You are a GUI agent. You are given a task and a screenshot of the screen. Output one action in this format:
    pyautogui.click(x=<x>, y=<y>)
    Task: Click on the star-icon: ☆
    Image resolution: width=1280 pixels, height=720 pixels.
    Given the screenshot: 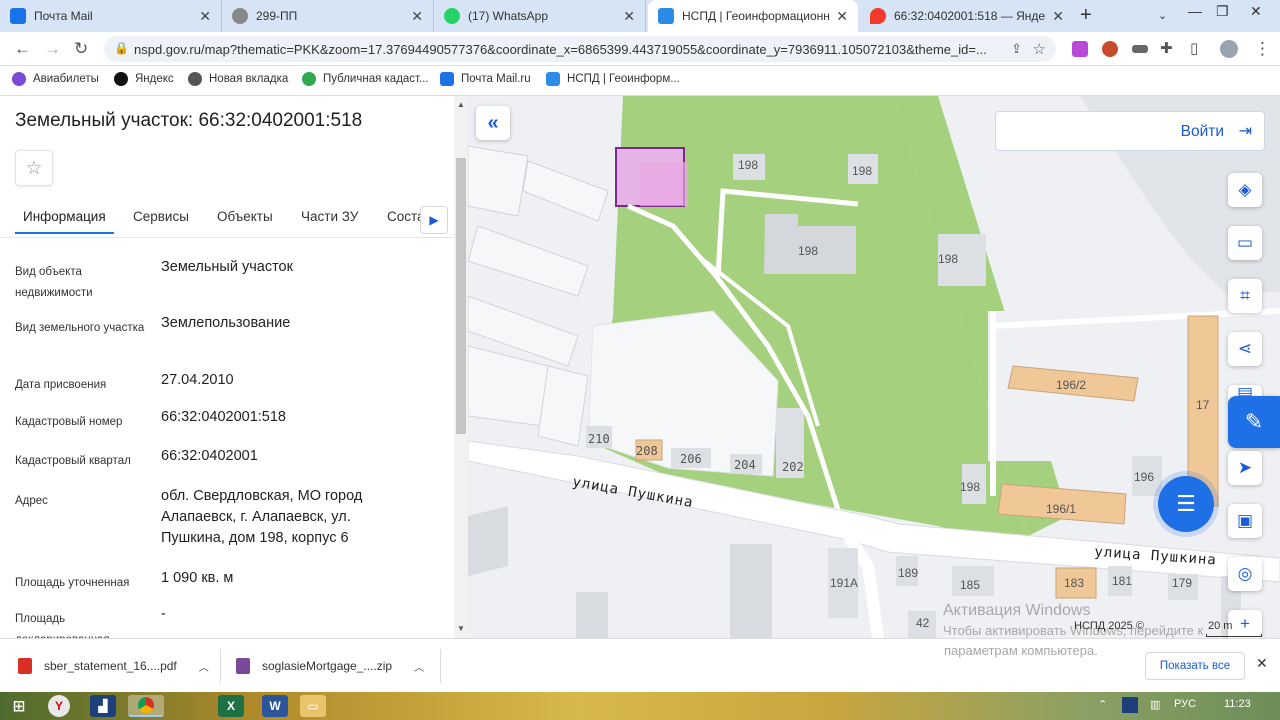 What is the action you would take?
    pyautogui.click(x=34, y=168)
    